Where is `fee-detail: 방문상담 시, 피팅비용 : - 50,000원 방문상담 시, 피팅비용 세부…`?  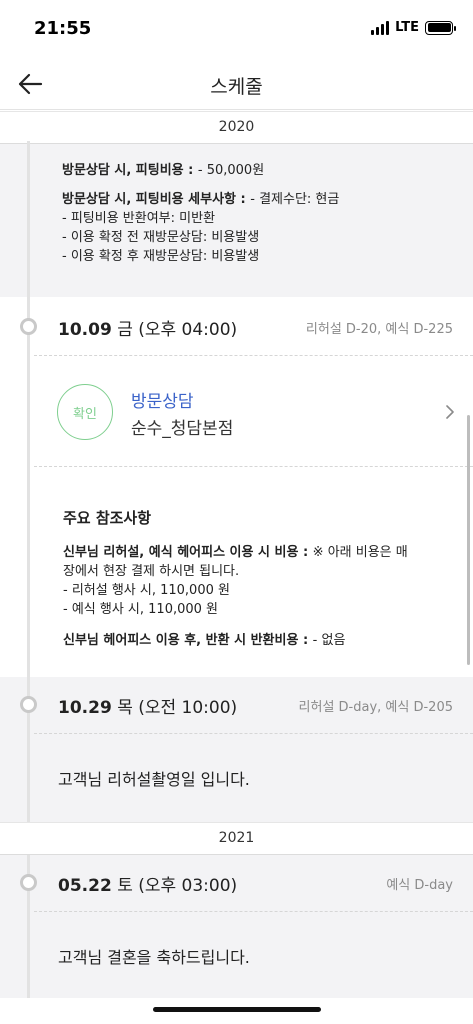 fee-detail: 방문상담 시, 피팅비용 : - 50,000원 방문상담 시, 피팅비용 세부… is located at coordinates (200, 213).